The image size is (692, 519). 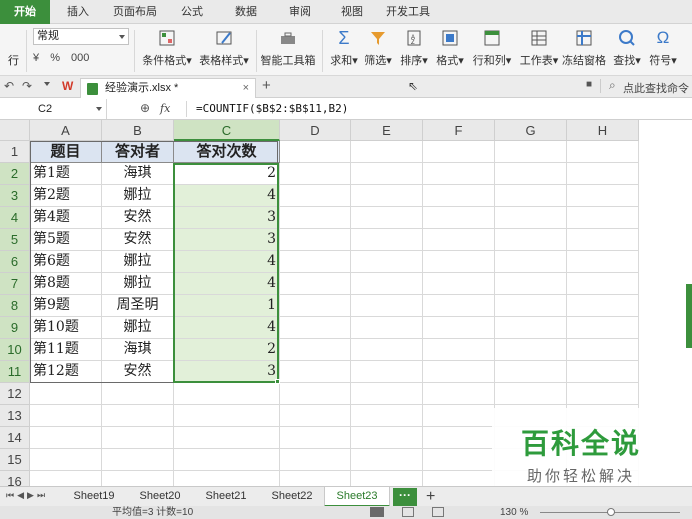 I want to click on tab-formulas: 公式, so click(x=192, y=12).